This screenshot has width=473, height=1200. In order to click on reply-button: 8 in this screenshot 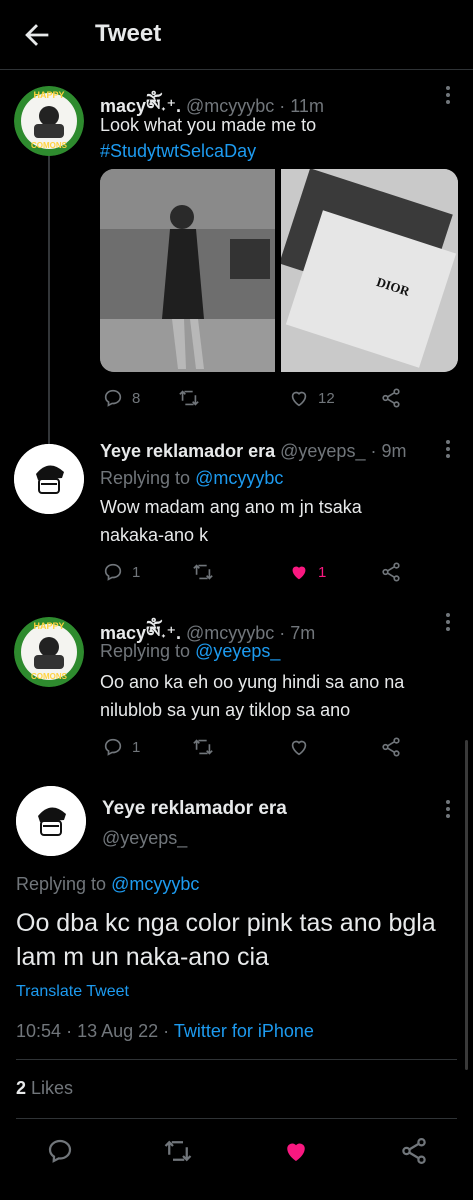, I will do `click(121, 398)`.